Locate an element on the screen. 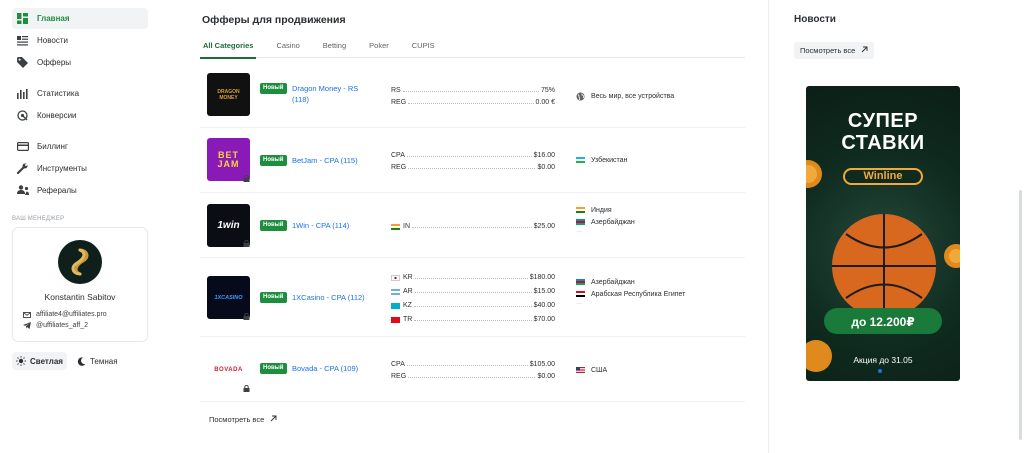  sidebar-item-label: Офферы is located at coordinates (54, 62).